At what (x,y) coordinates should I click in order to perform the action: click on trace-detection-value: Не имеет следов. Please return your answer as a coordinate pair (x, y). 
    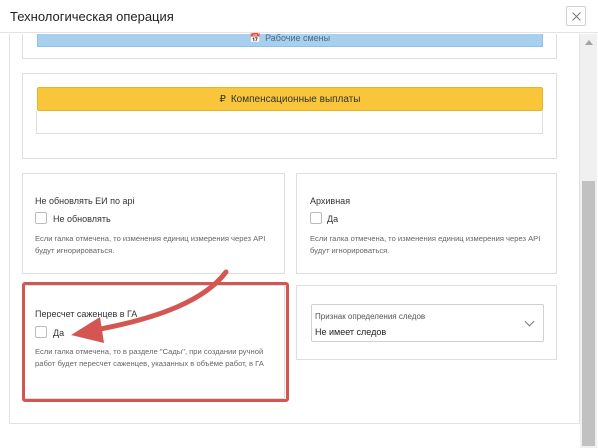
    Looking at the image, I should click on (351, 332).